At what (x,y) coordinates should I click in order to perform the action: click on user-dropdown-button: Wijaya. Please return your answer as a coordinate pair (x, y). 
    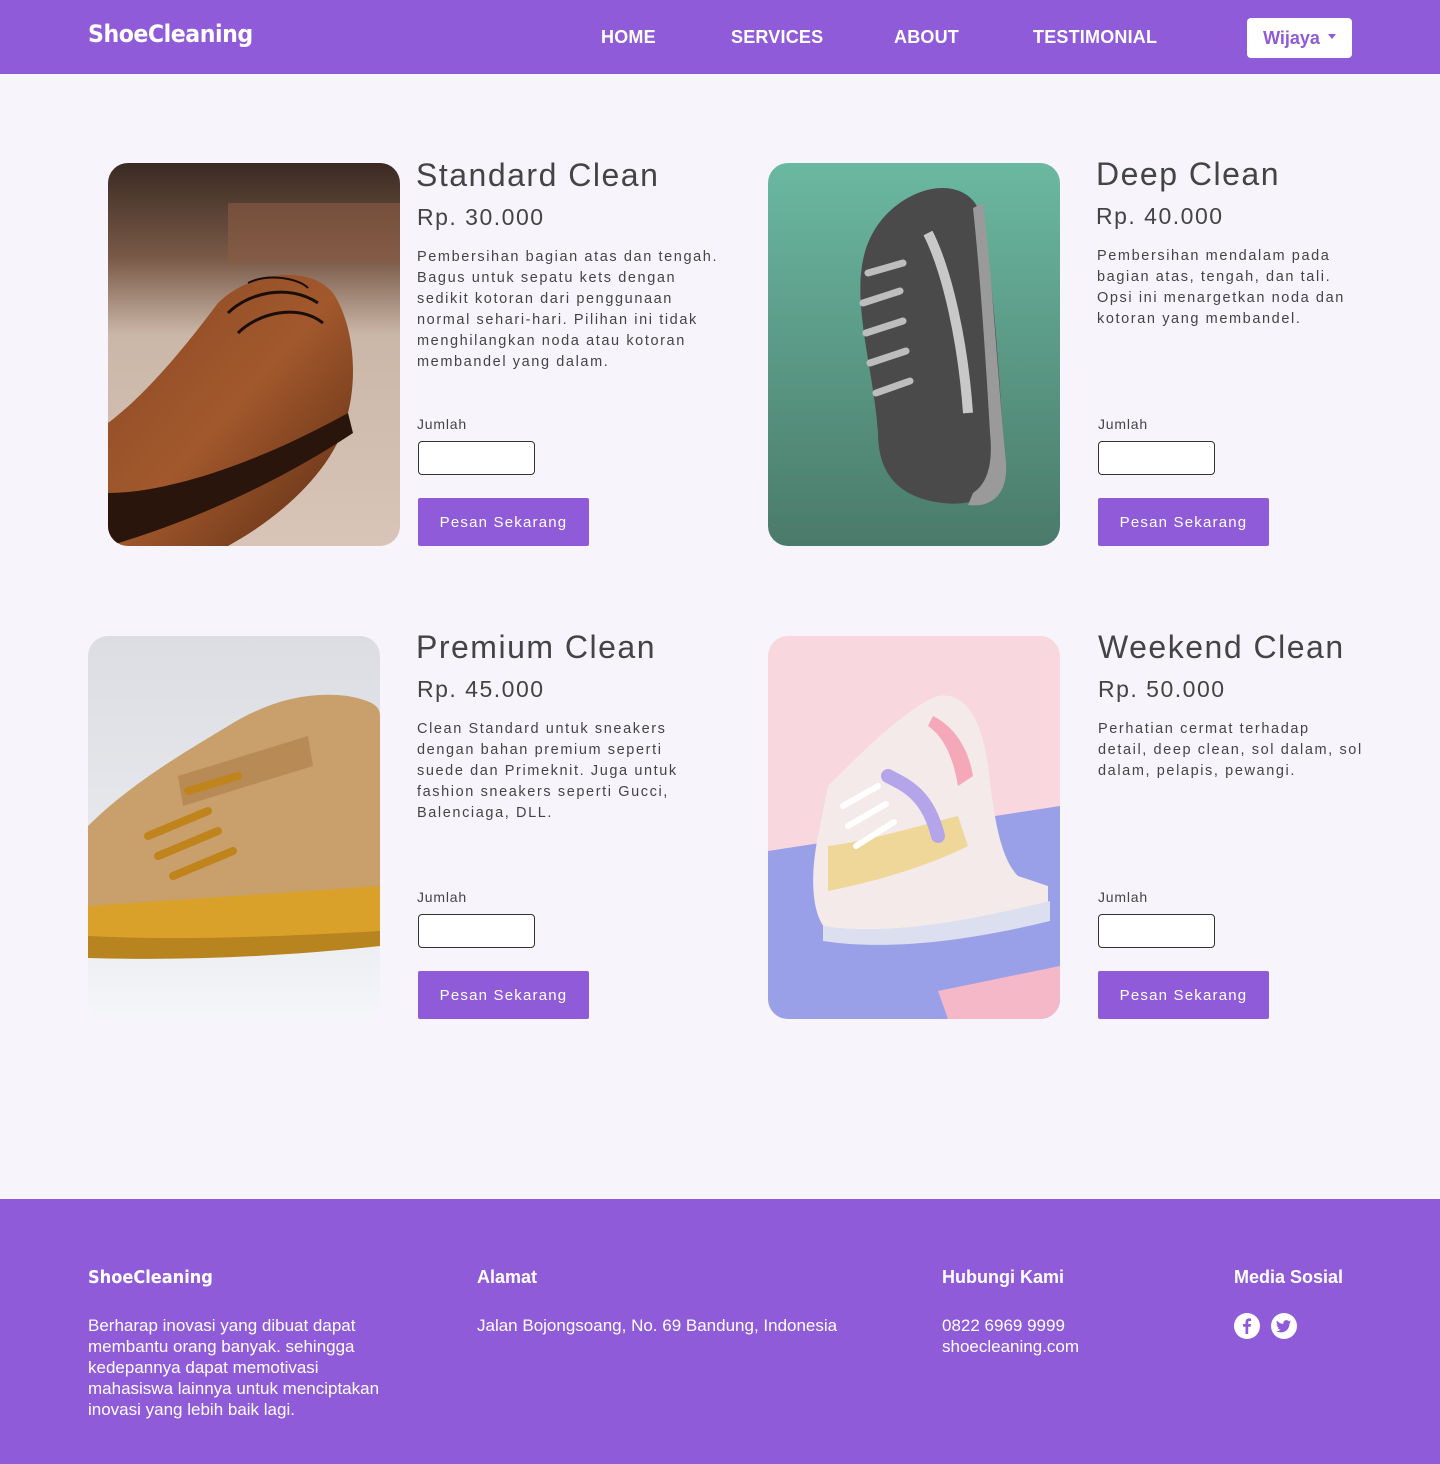
    Looking at the image, I should click on (1299, 38).